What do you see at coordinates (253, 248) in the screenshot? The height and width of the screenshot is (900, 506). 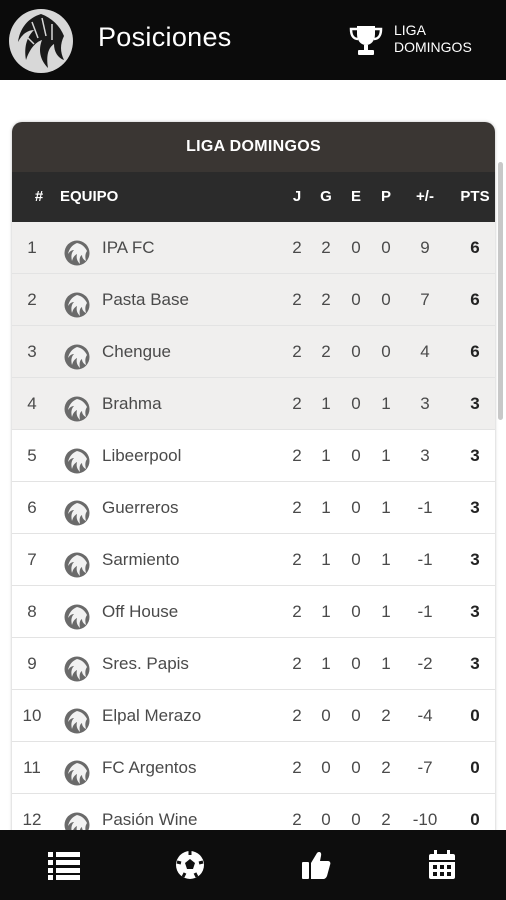 I see `table-row: 1 IPA FC 2 2 0 0 9 6` at bounding box center [253, 248].